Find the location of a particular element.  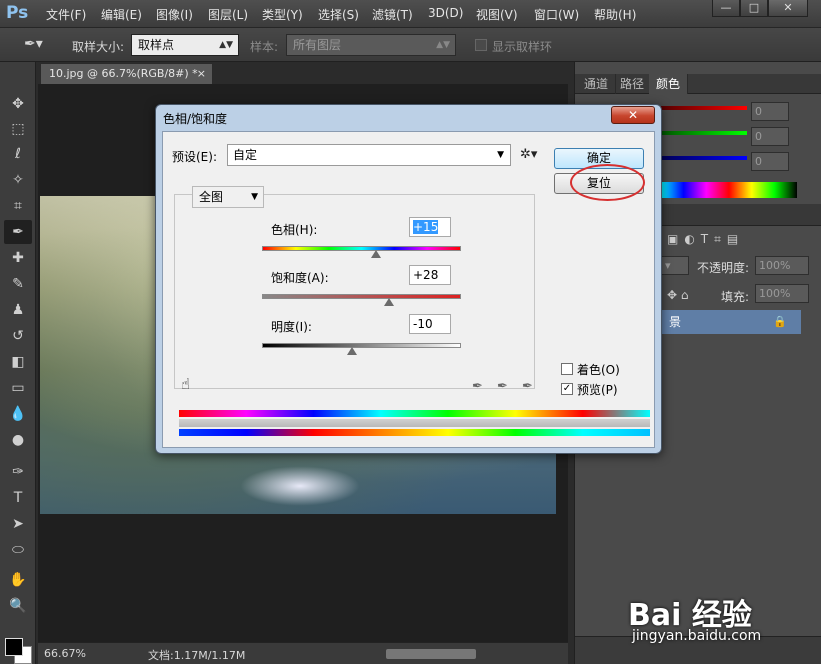

blue-slider is located at coordinates (704, 158).